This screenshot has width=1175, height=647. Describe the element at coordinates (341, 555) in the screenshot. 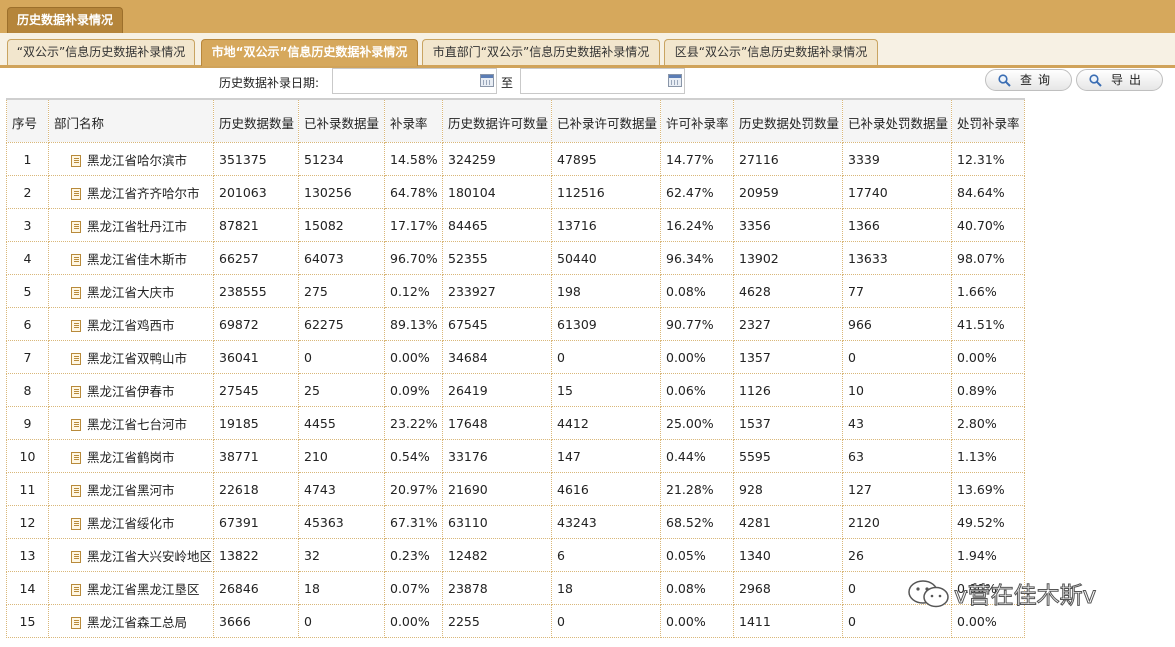

I see `table-cell: 32` at that location.